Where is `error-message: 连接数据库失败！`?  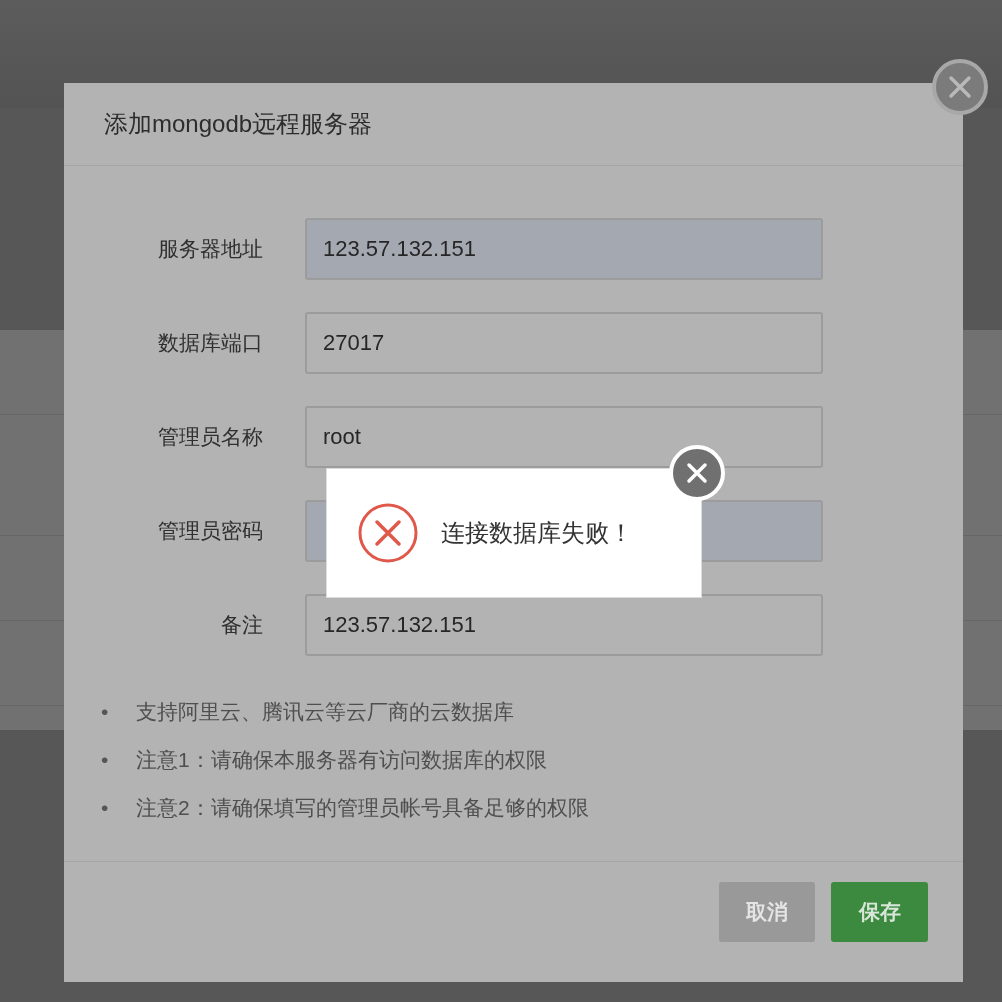 error-message: 连接数据库失败！ is located at coordinates (537, 533).